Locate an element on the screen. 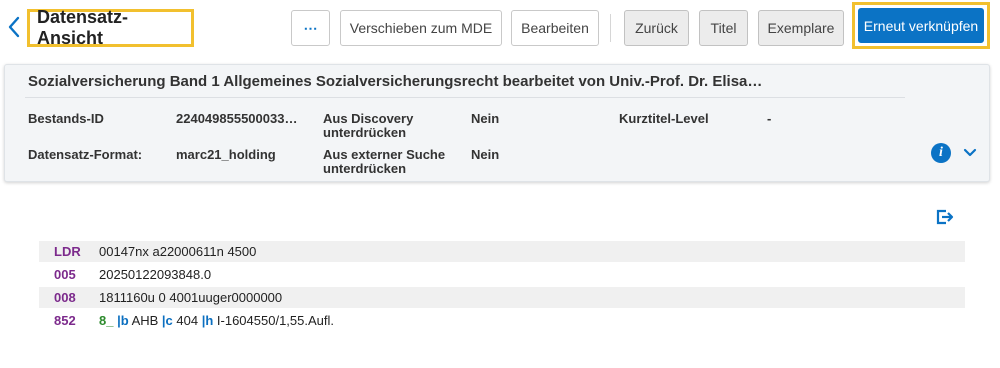  marc-content: 8_ |b AHB |c 404 |h I-1604550/1,55.Aufl. is located at coordinates (216, 320).